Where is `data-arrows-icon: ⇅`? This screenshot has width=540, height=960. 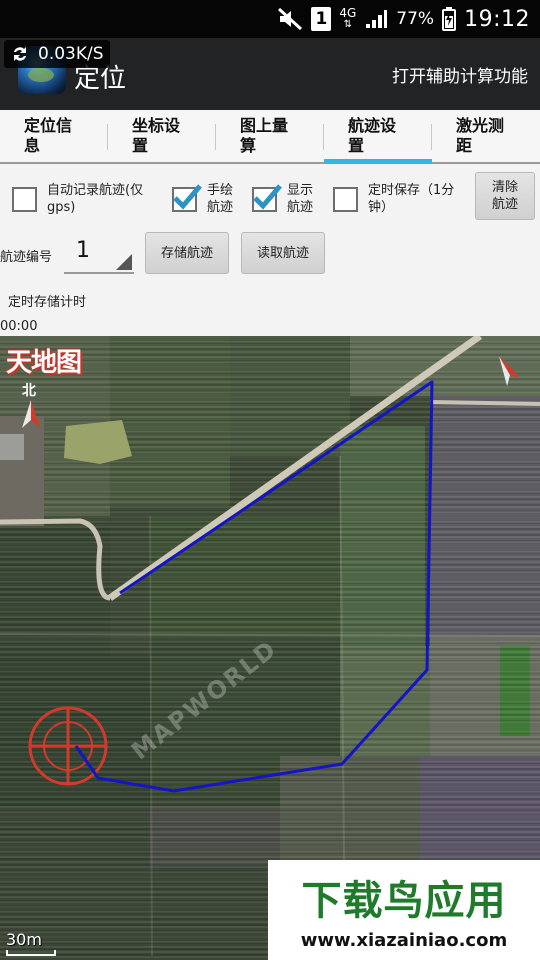
data-arrows-icon: ⇅ is located at coordinates (348, 24).